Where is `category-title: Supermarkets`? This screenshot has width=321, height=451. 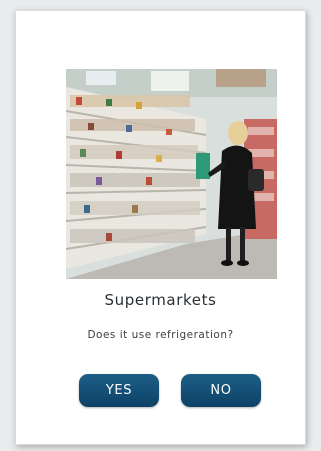 category-title: Supermarkets is located at coordinates (160, 300).